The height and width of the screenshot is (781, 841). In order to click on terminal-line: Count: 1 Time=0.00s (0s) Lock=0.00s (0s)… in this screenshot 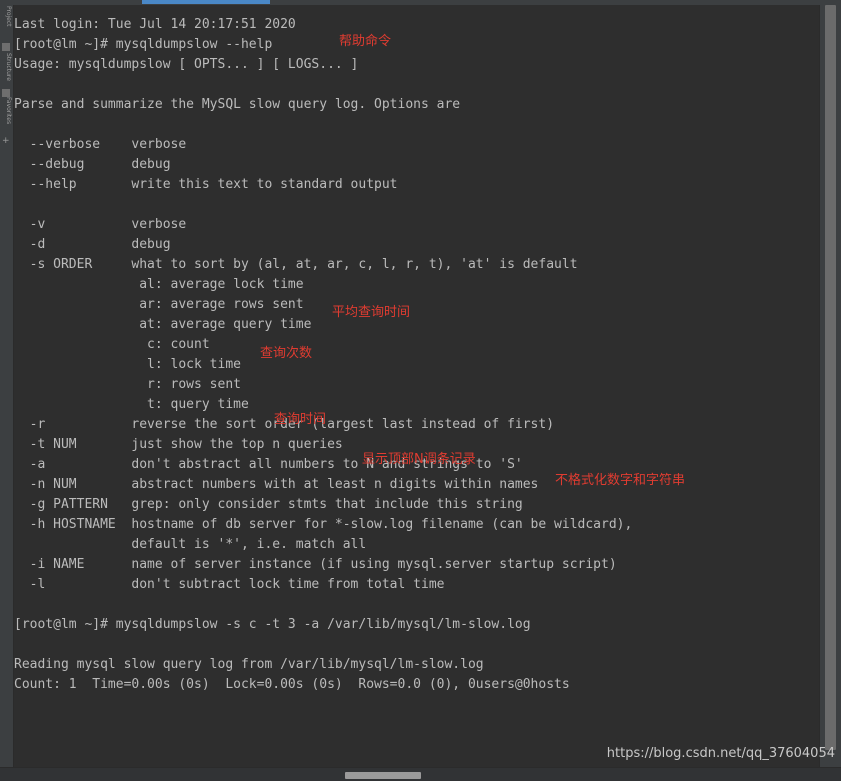, I will do `click(292, 684)`.